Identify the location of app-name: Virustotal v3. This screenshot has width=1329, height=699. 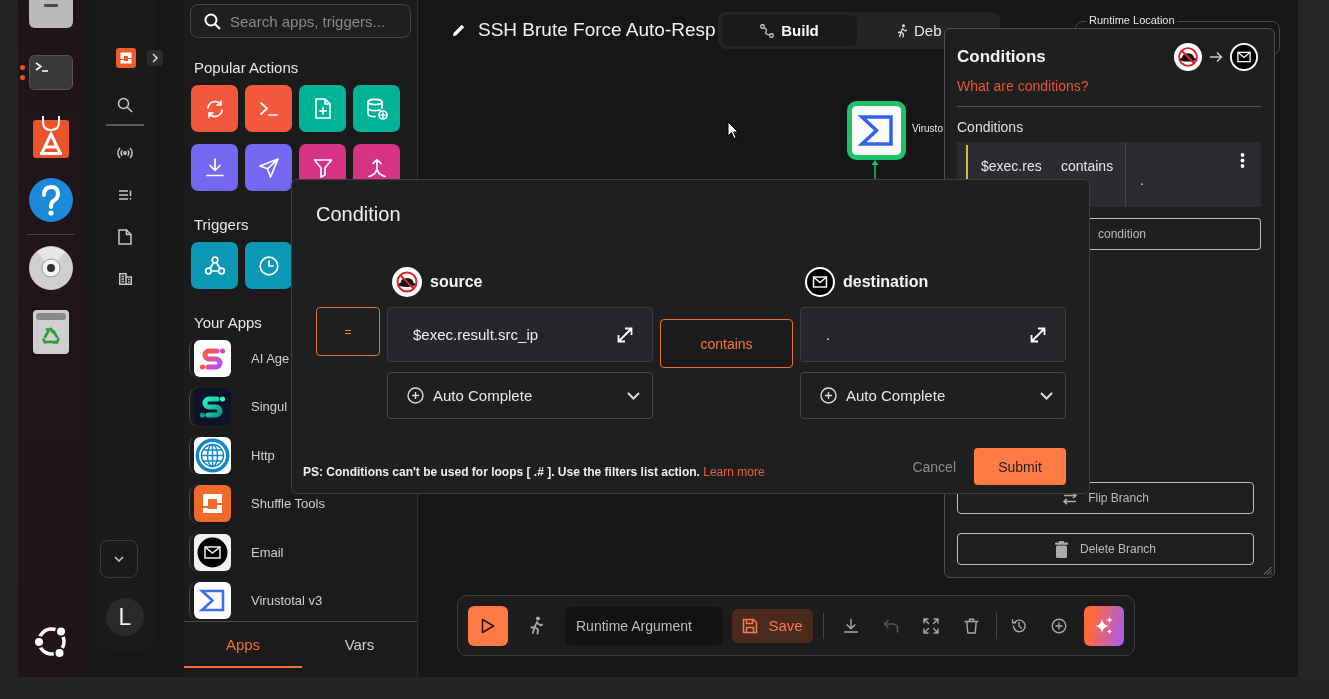
(287, 601).